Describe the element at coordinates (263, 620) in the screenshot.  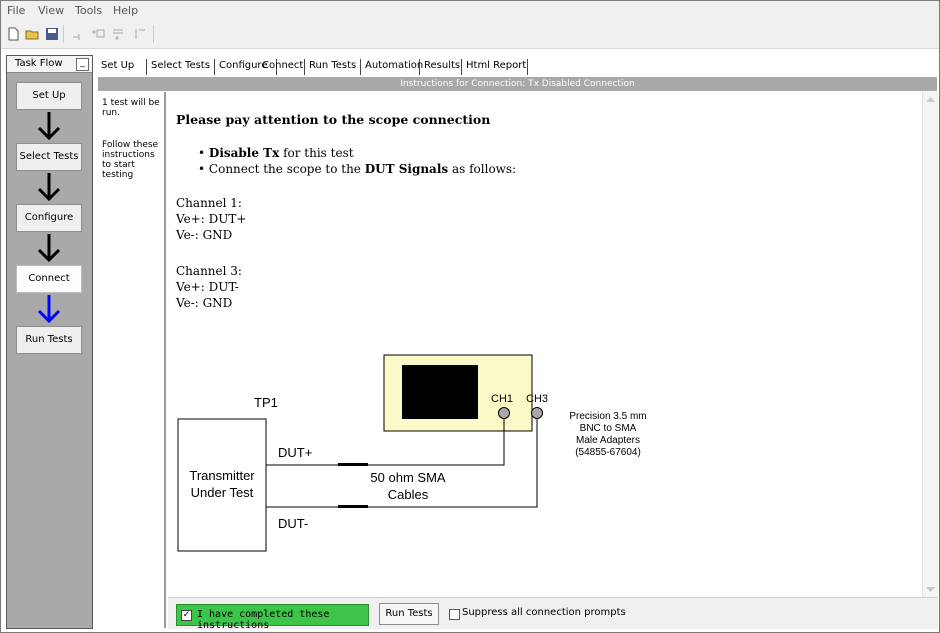
I see `completed-label: I have completed these instructions` at that location.